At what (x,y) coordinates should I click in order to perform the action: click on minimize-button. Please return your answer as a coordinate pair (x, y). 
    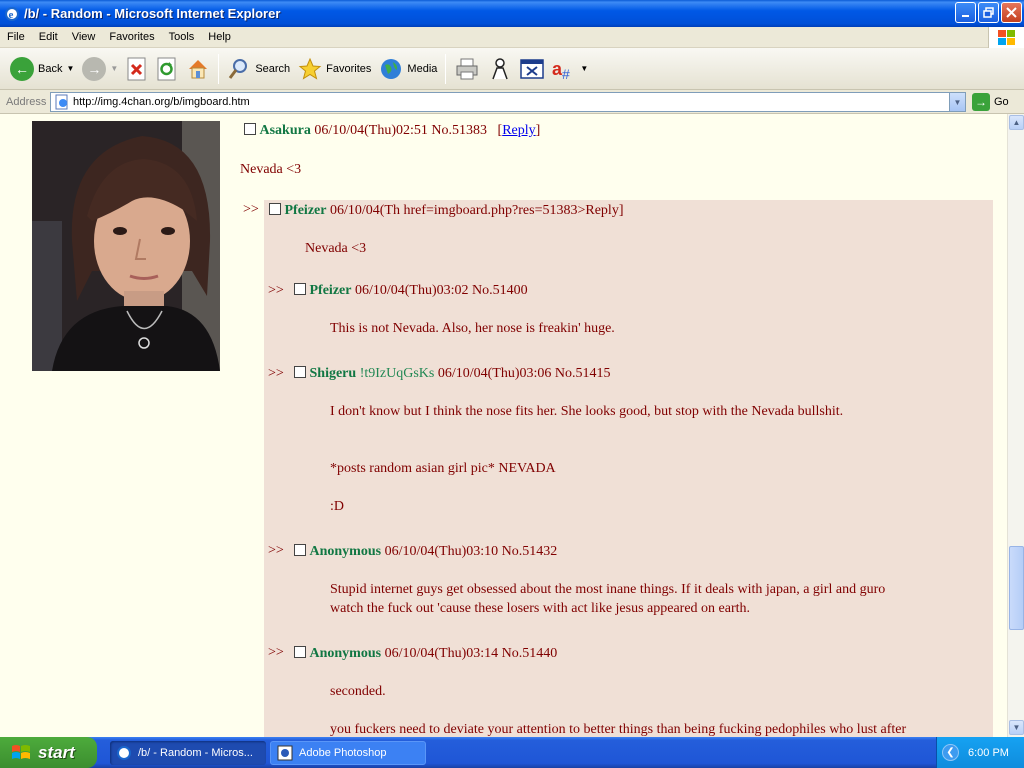
    Looking at the image, I should click on (965, 12).